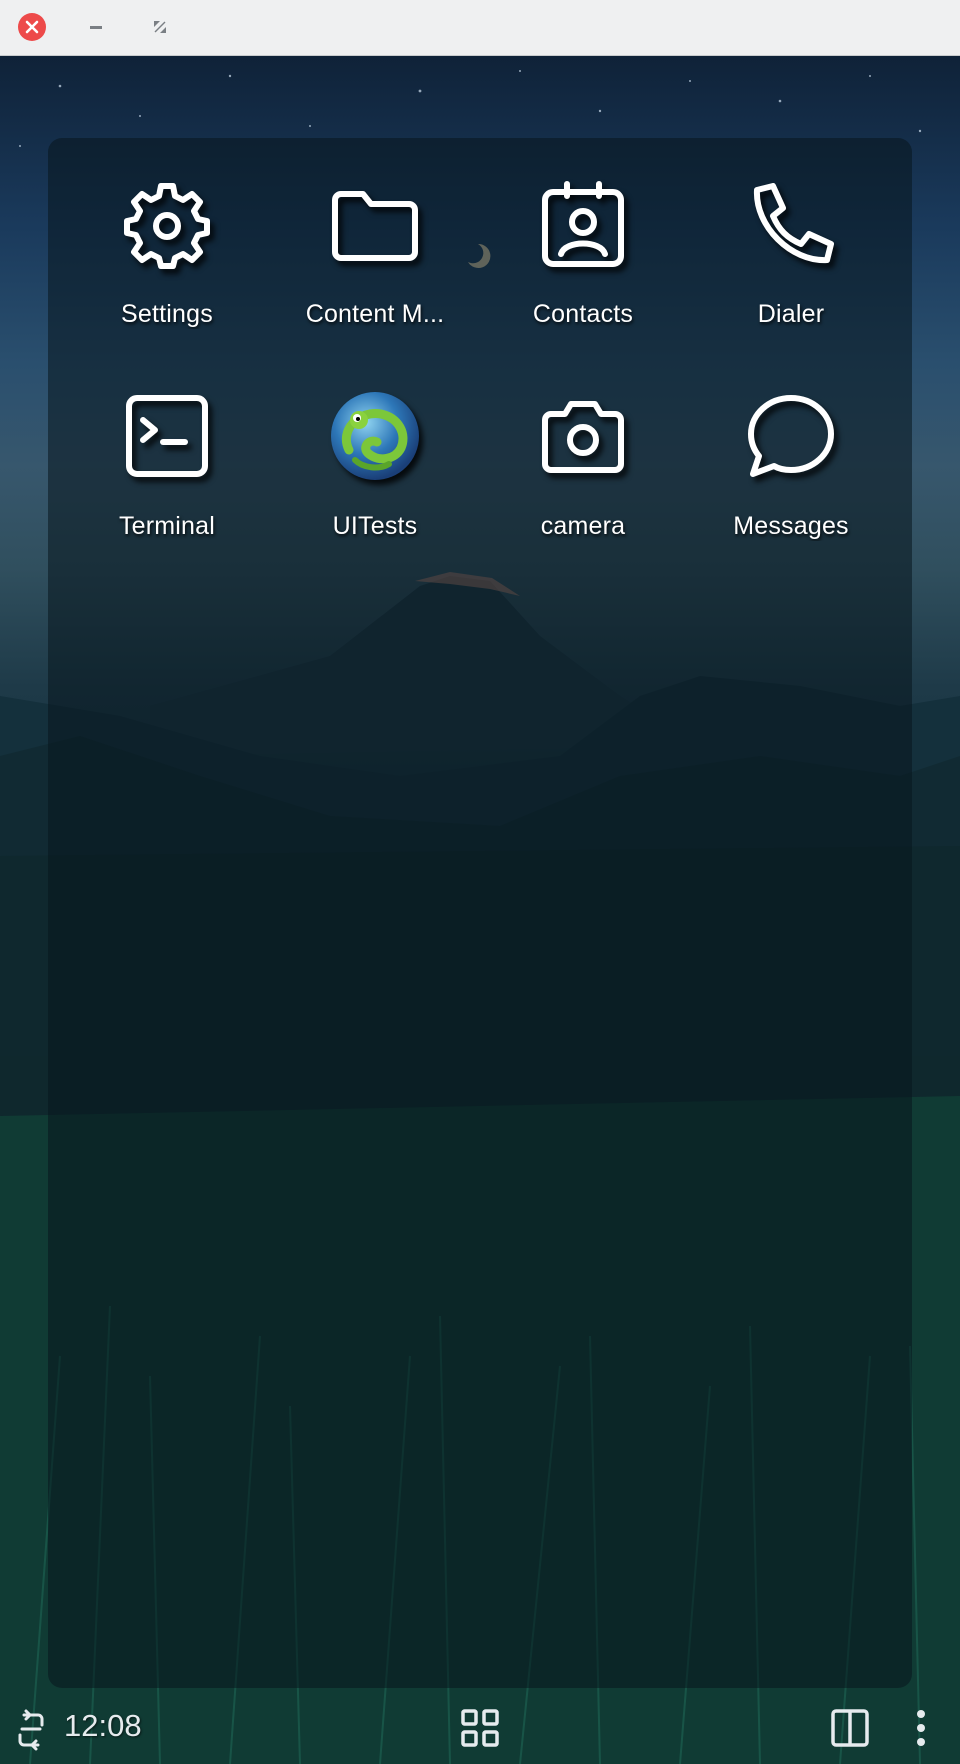 The height and width of the screenshot is (1764, 960). I want to click on app-label: UITests, so click(375, 526).